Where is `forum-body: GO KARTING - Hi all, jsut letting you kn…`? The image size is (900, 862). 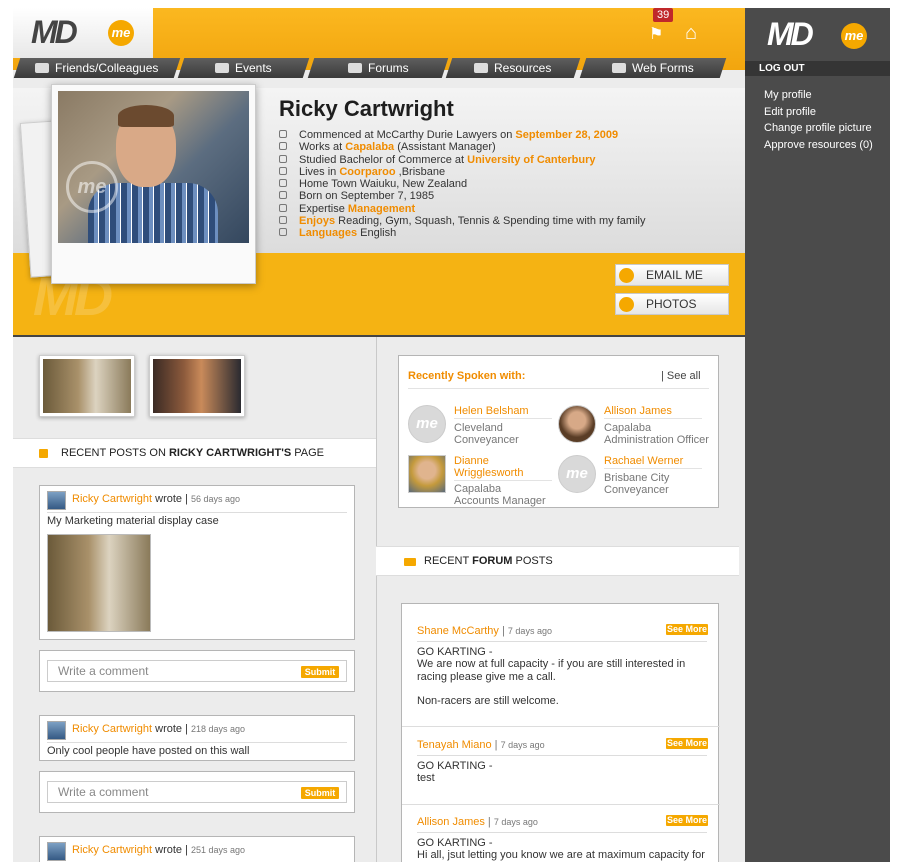 forum-body: GO KARTING - Hi all, jsut letting you kn… is located at coordinates (561, 849).